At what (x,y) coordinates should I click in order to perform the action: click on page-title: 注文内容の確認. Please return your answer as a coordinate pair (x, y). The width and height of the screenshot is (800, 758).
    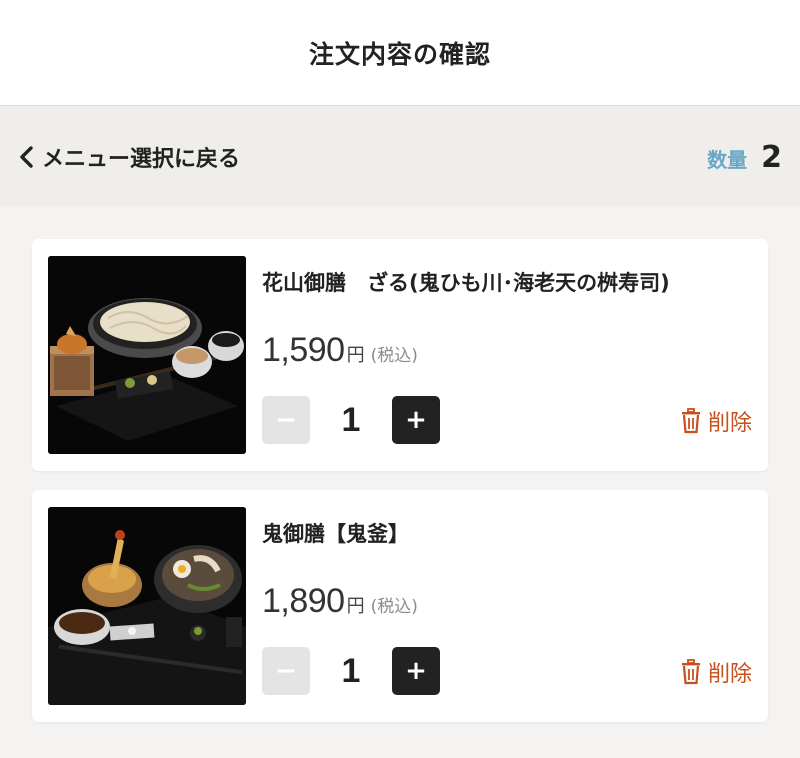
    Looking at the image, I should click on (399, 54).